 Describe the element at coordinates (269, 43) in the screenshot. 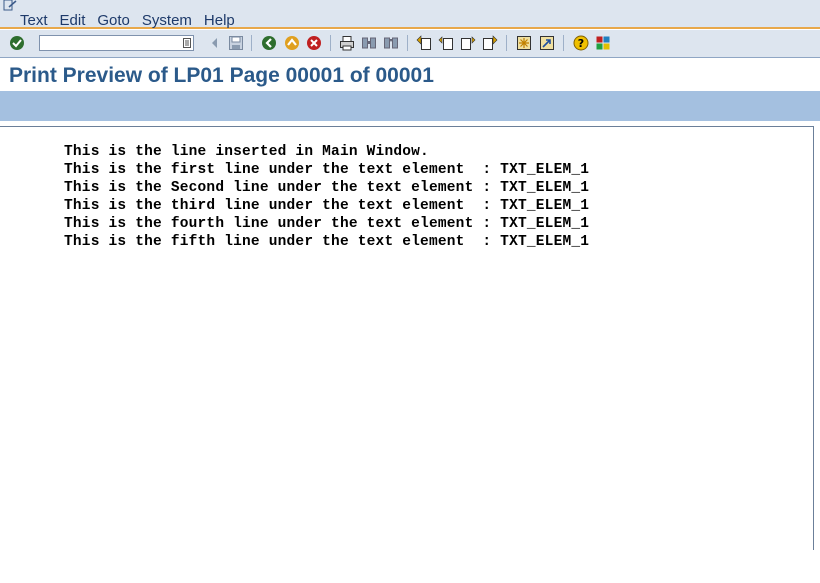

I see `back-icon` at that location.